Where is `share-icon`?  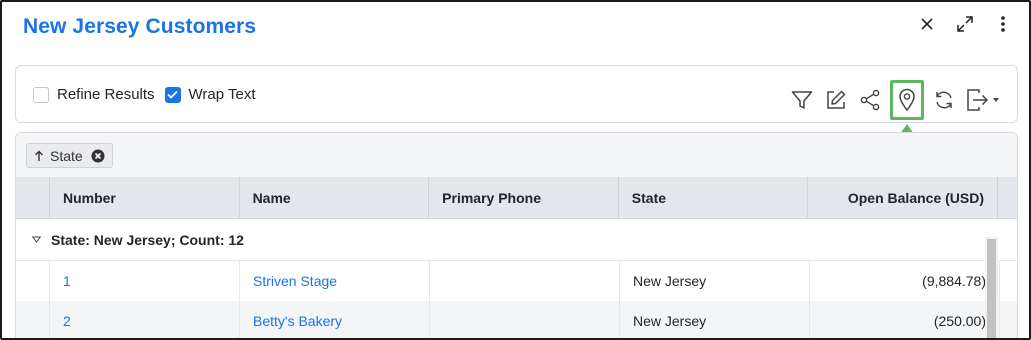
share-icon is located at coordinates (870, 100).